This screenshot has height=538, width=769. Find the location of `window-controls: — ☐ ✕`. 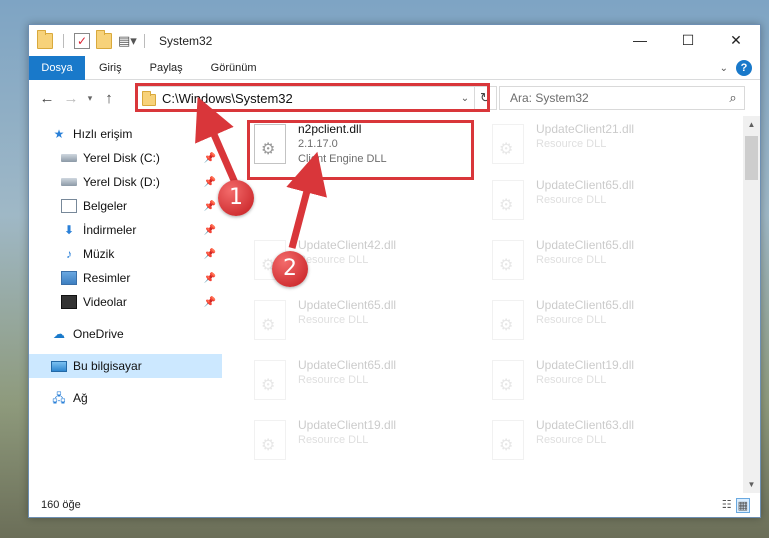

window-controls: — ☐ ✕ is located at coordinates (688, 40).